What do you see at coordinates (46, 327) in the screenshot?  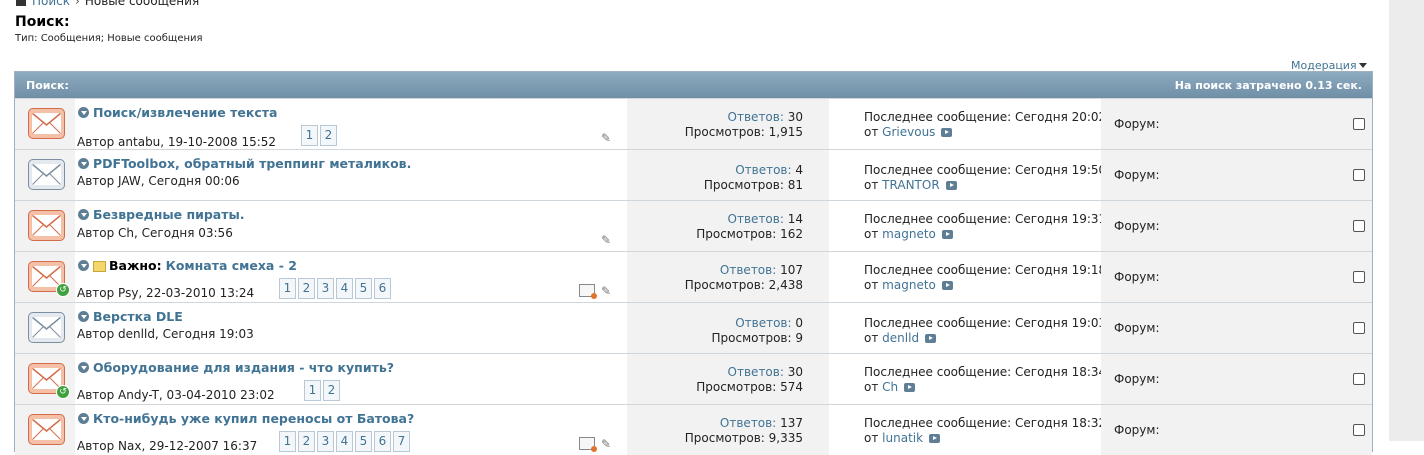 I see `thread-envelope-icon` at bounding box center [46, 327].